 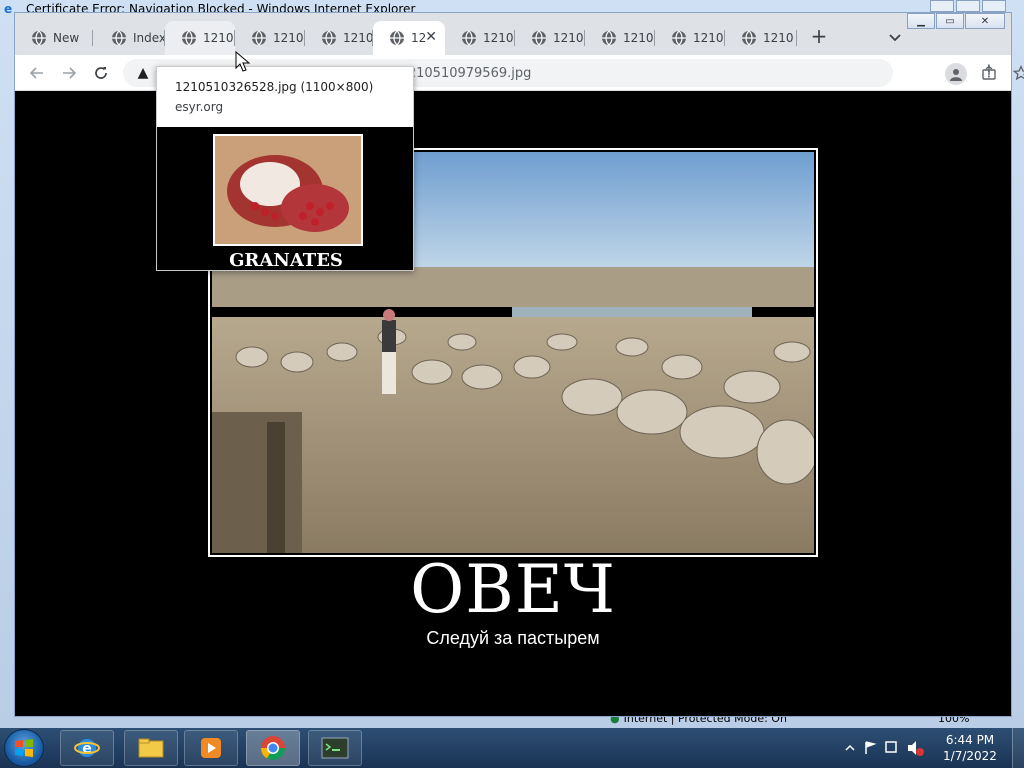 What do you see at coordinates (274, 87) in the screenshot?
I see `hover-card-title: 1210510326528.jpg (1100×800)` at bounding box center [274, 87].